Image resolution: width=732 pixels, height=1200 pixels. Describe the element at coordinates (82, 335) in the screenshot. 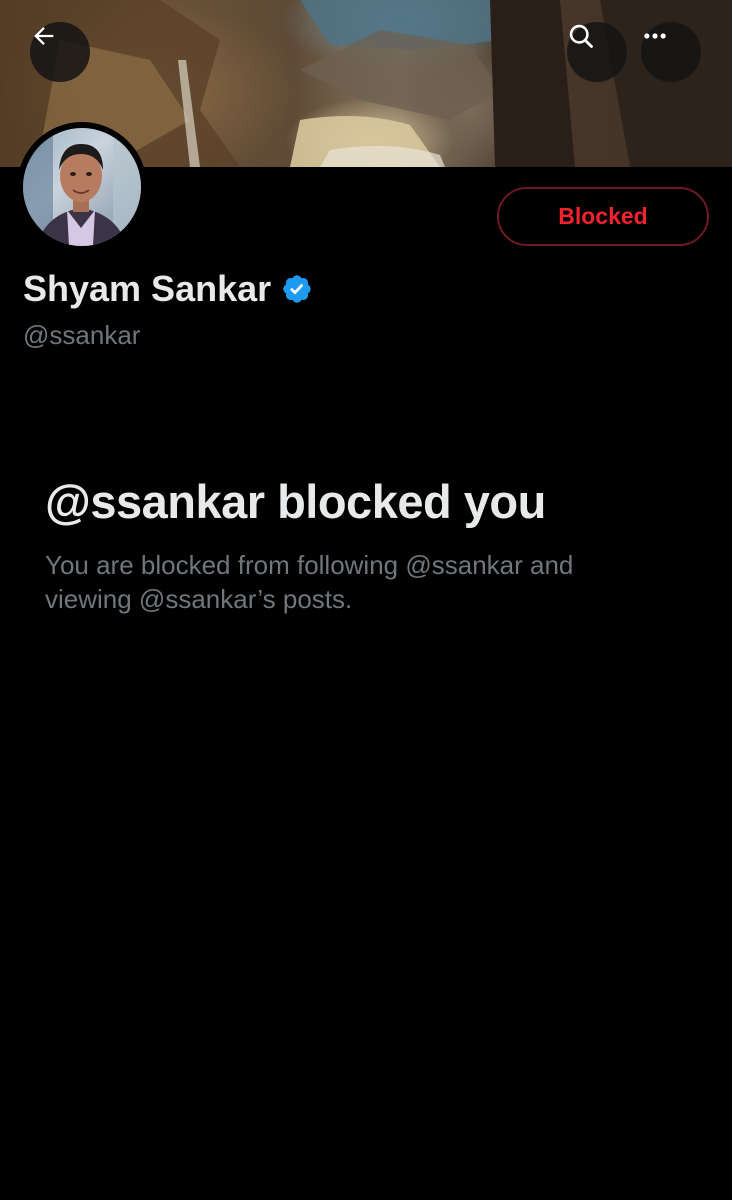

I see `profile-handle: @ssankar` at that location.